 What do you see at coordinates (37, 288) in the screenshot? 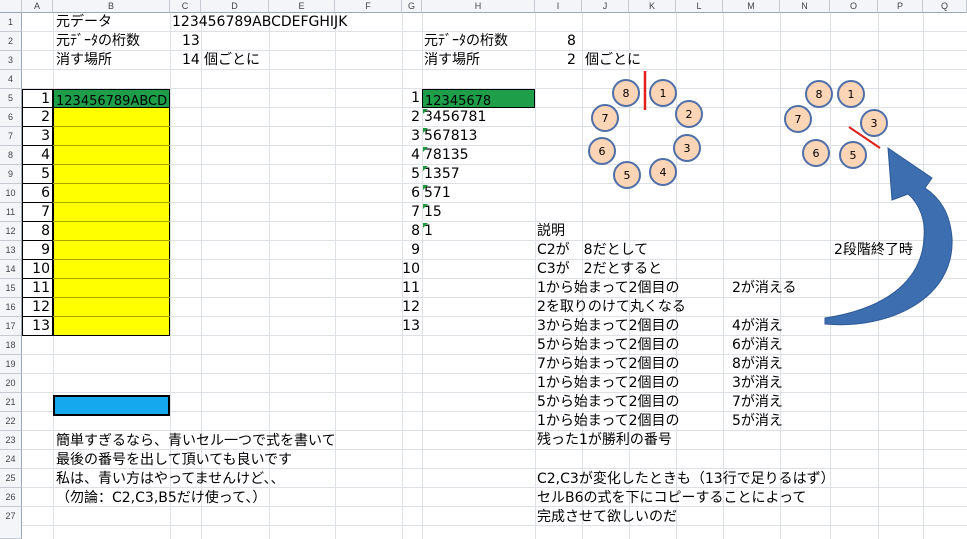
I see `cell-A15: 11` at bounding box center [37, 288].